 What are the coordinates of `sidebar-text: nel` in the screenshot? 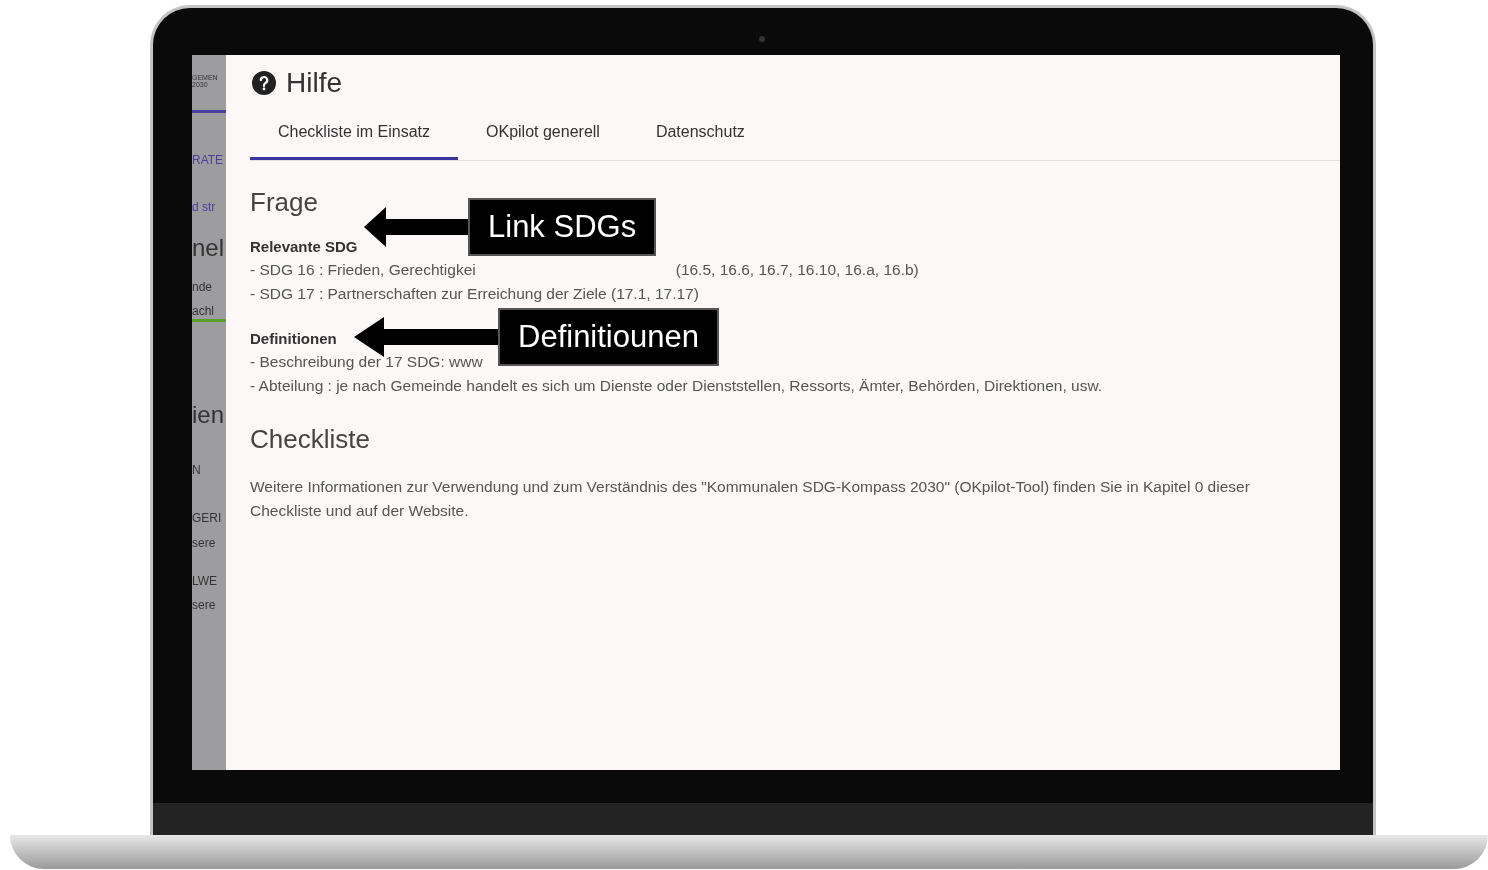 It's located at (209, 248).